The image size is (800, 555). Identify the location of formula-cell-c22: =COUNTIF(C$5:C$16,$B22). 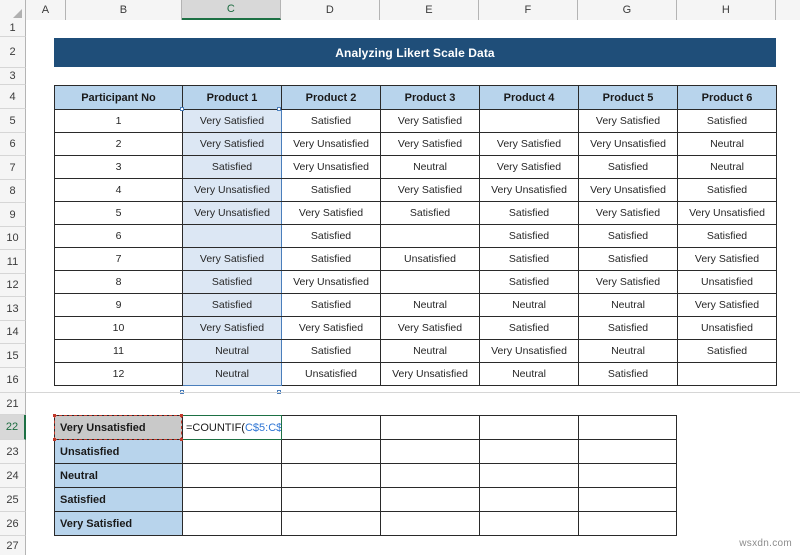
(232, 427).